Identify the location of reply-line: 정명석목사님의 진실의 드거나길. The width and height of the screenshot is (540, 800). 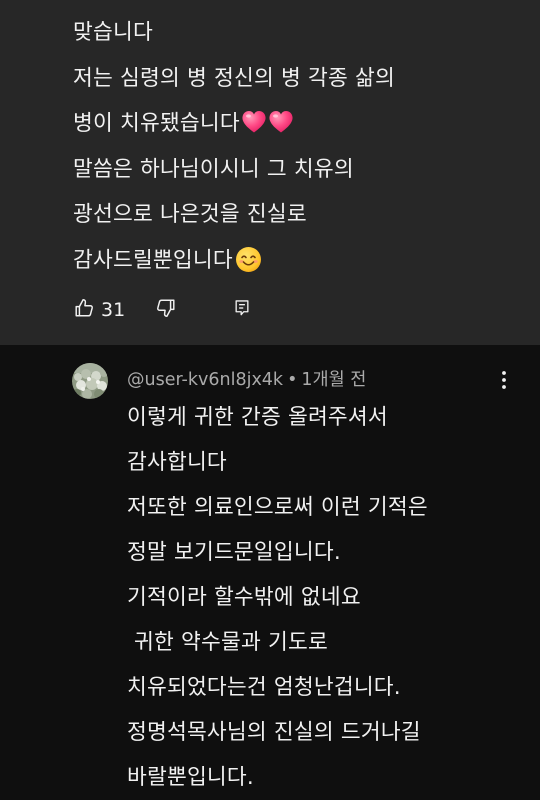
(274, 732).